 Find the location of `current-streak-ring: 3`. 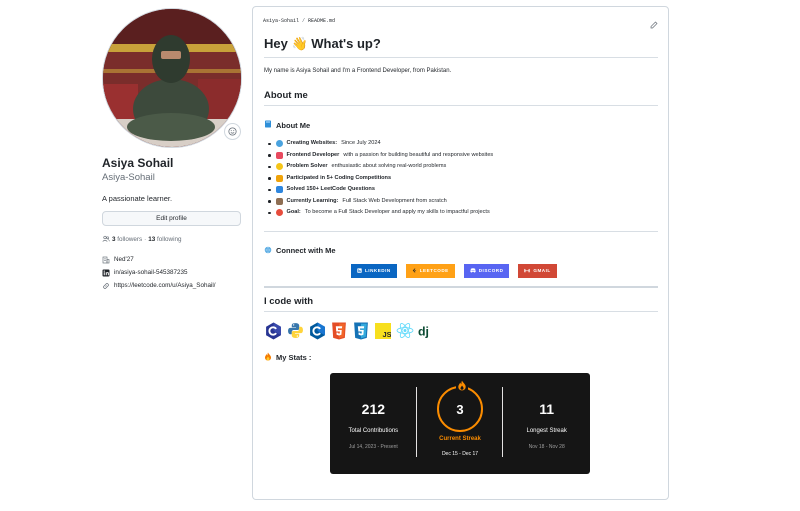

current-streak-ring: 3 is located at coordinates (460, 405).